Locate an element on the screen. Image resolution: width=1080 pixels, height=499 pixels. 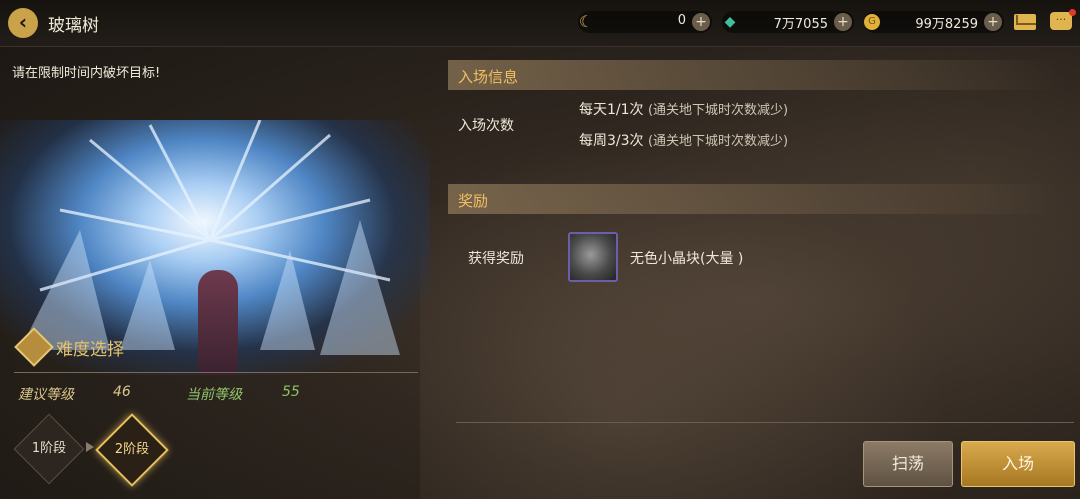
weekly-count: 每周3/3次 is located at coordinates (611, 141).